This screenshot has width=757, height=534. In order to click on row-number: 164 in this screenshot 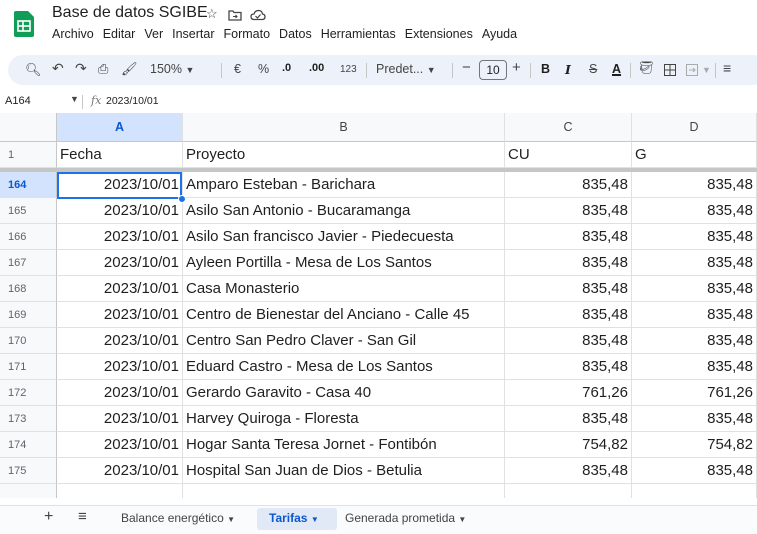, I will do `click(28, 185)`.